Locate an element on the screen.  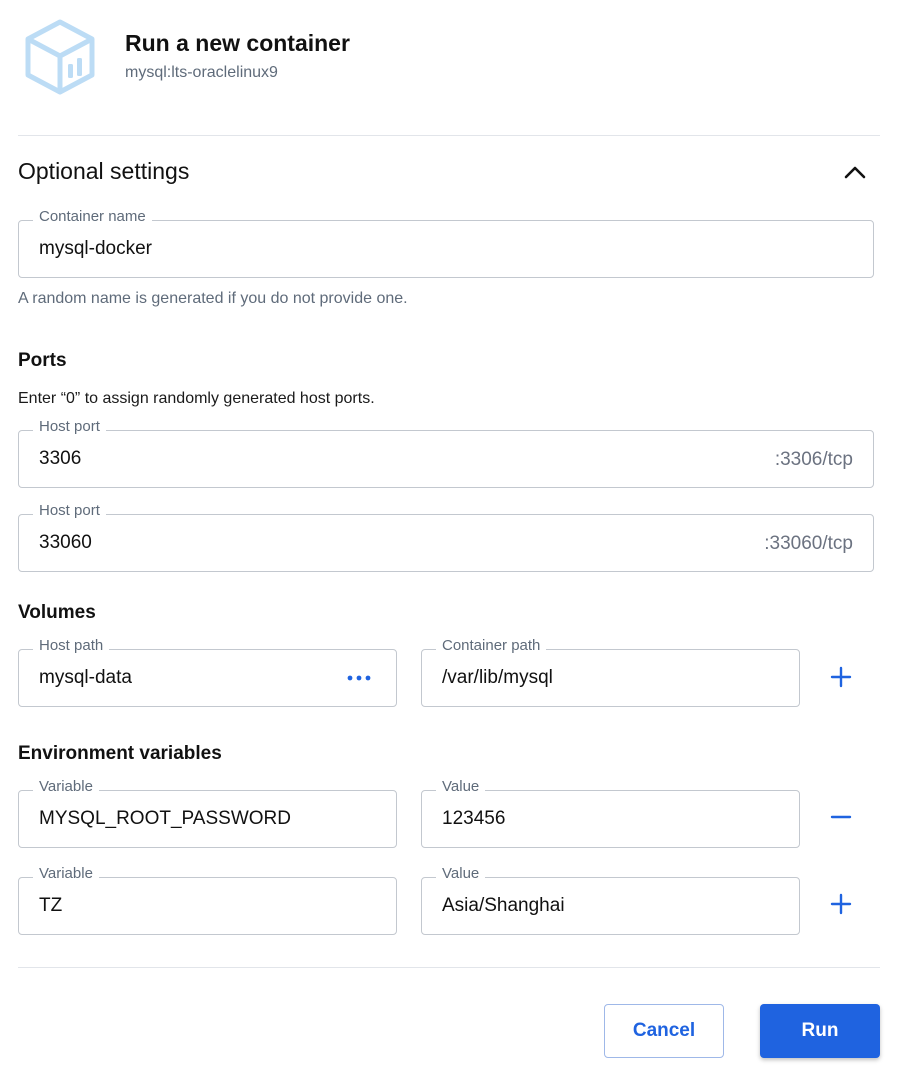
host-port-input: 3306 is located at coordinates (60, 459).